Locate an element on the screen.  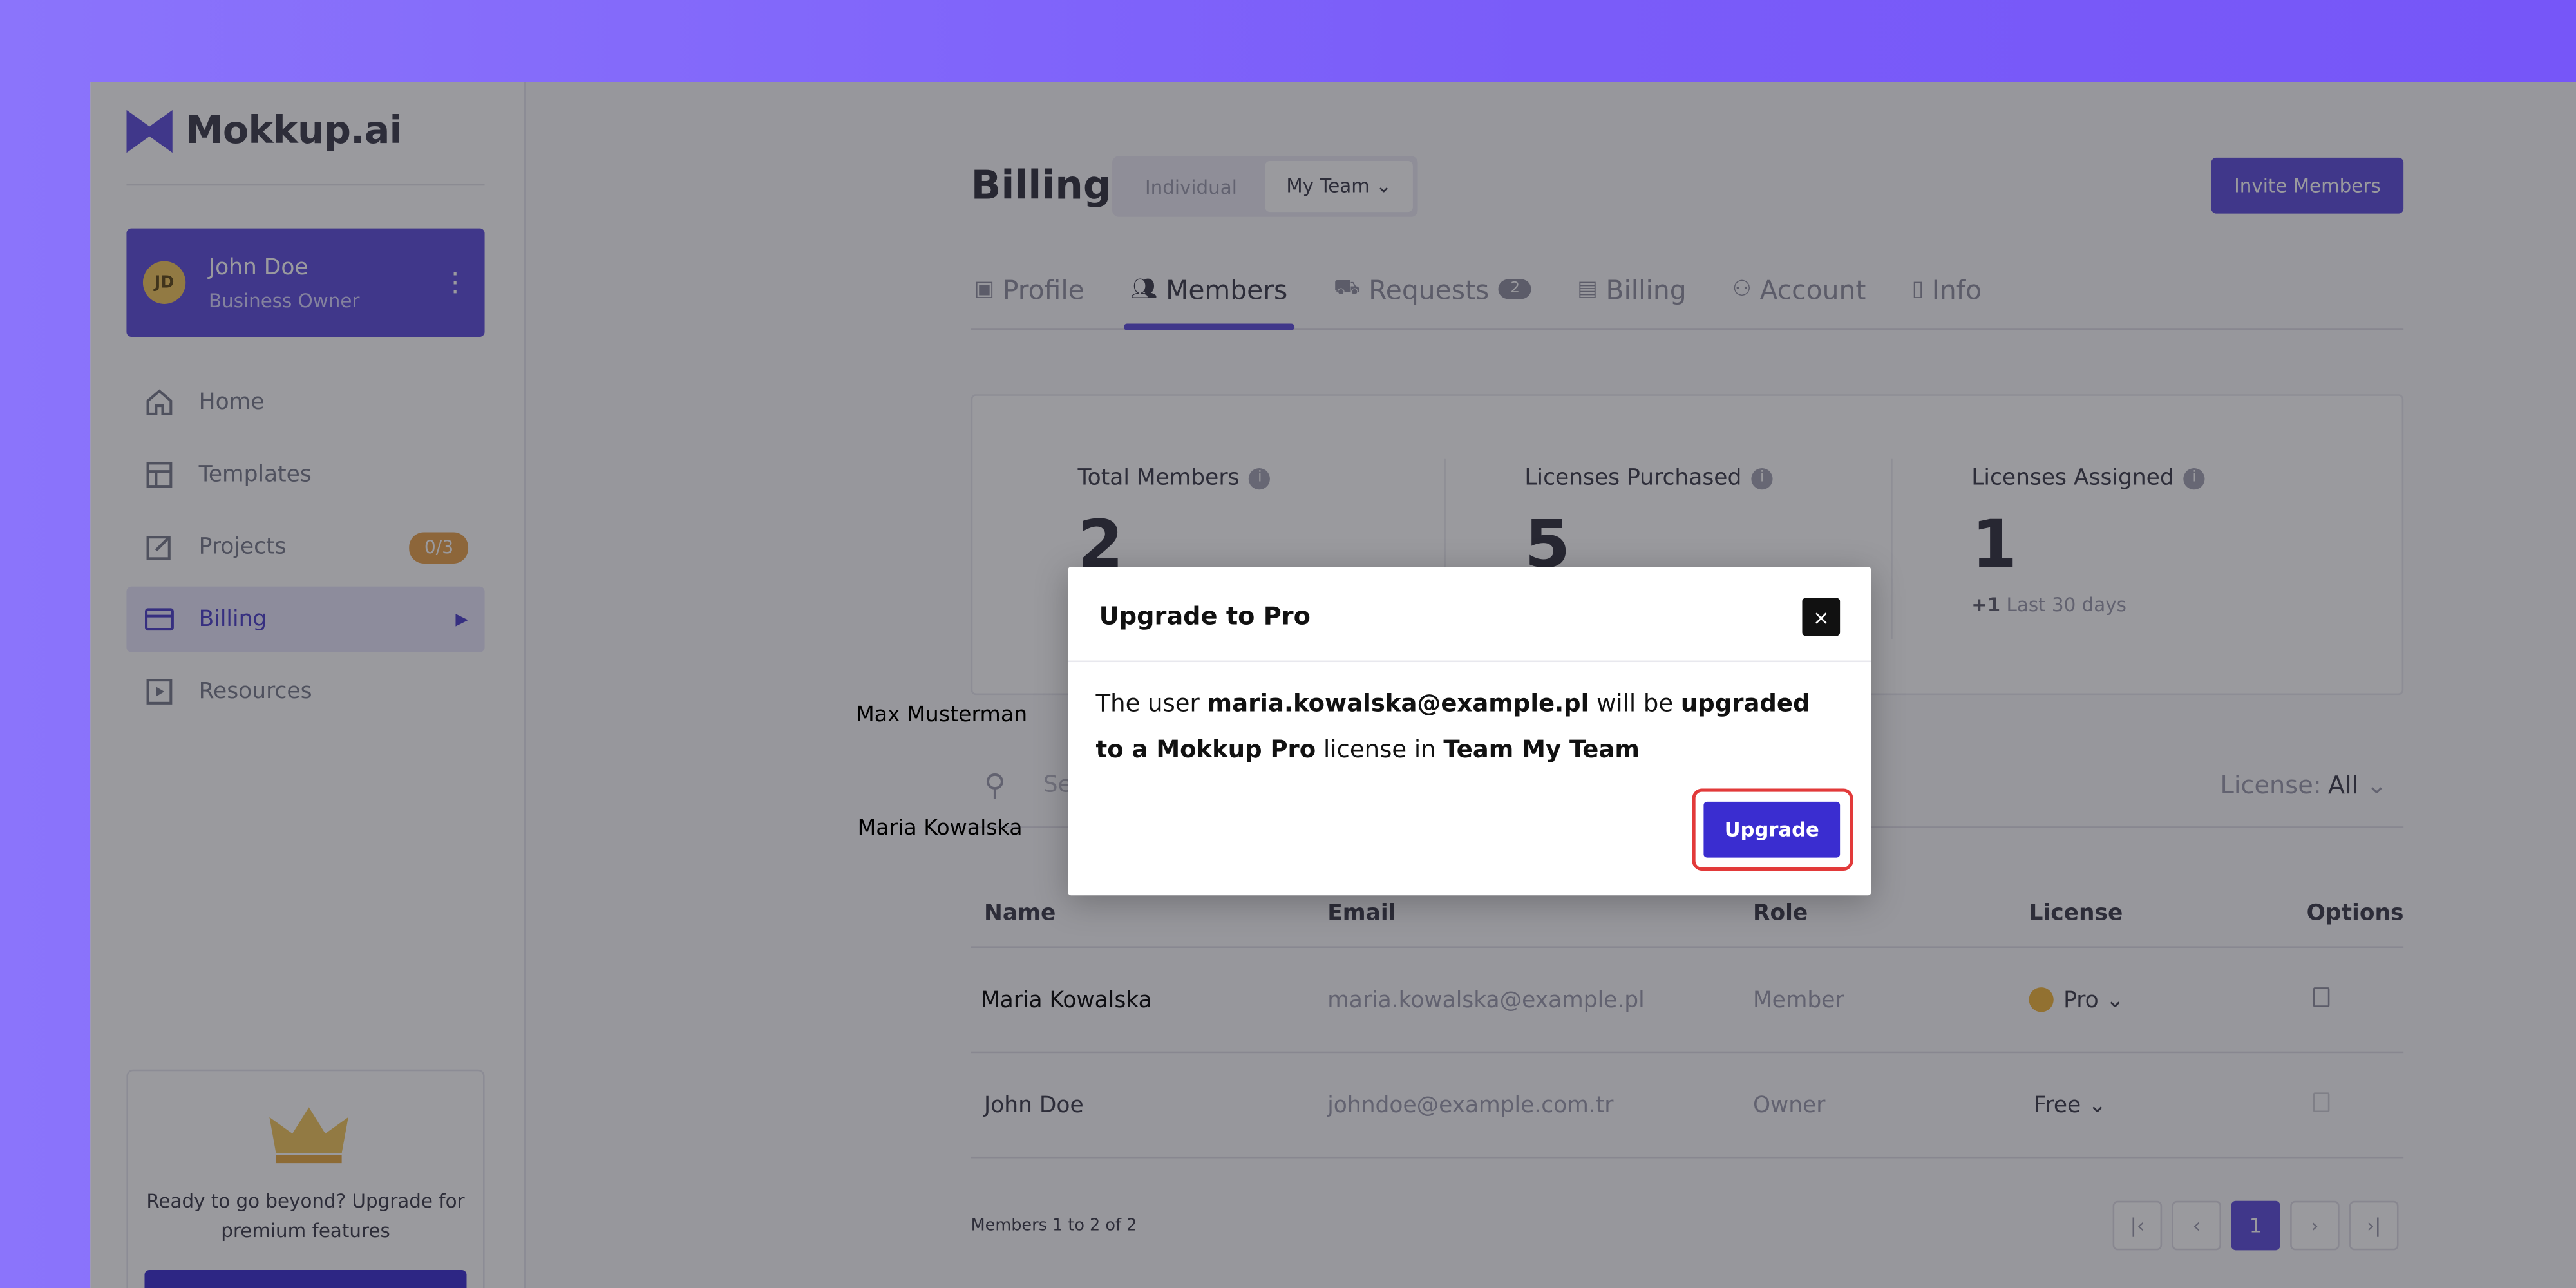
upgrade-button: Upgrade is located at coordinates (1772, 829).